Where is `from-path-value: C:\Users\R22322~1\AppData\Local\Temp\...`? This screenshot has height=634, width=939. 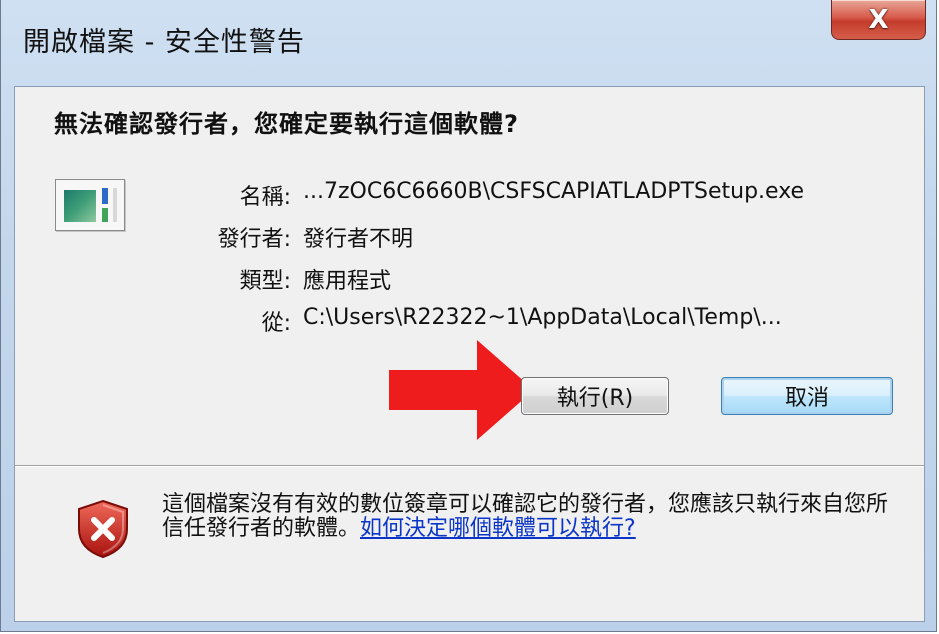 from-path-value: C:\Users\R22322~1\AppData\Local\Temp\... is located at coordinates (542, 317).